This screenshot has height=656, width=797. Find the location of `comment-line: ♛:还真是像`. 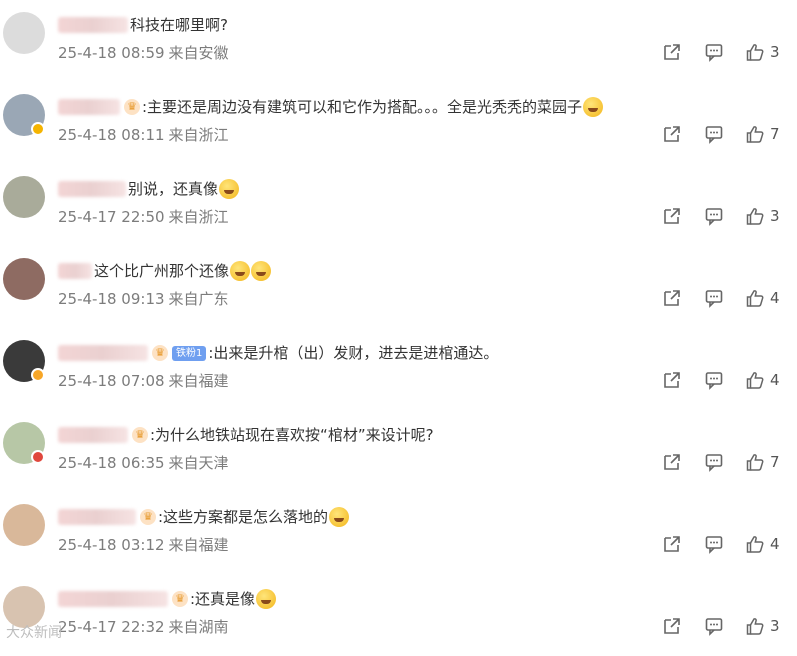

comment-line: ♛:还真是像 is located at coordinates (167, 599).